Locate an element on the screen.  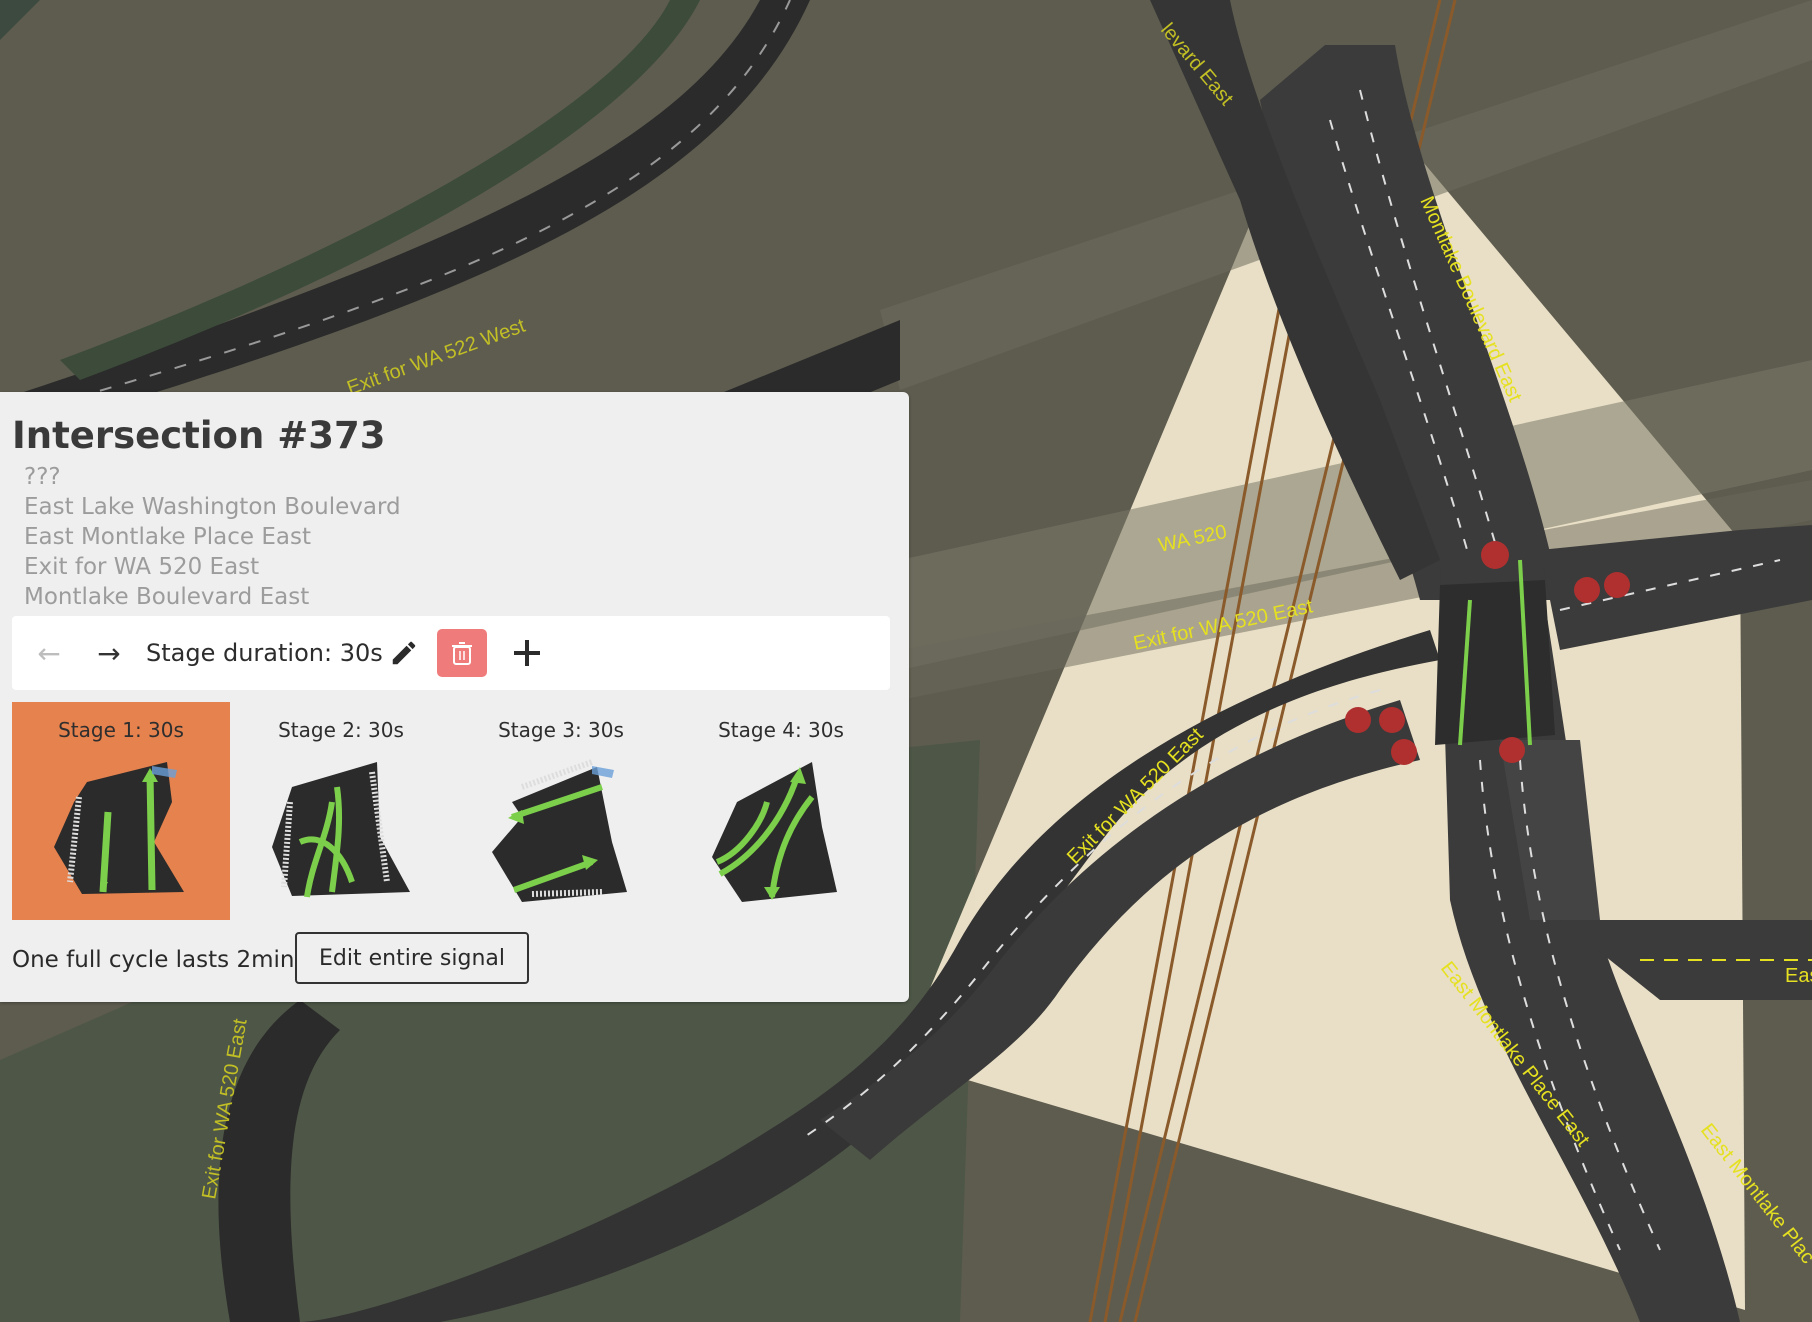
delete-stage-button is located at coordinates (462, 653).